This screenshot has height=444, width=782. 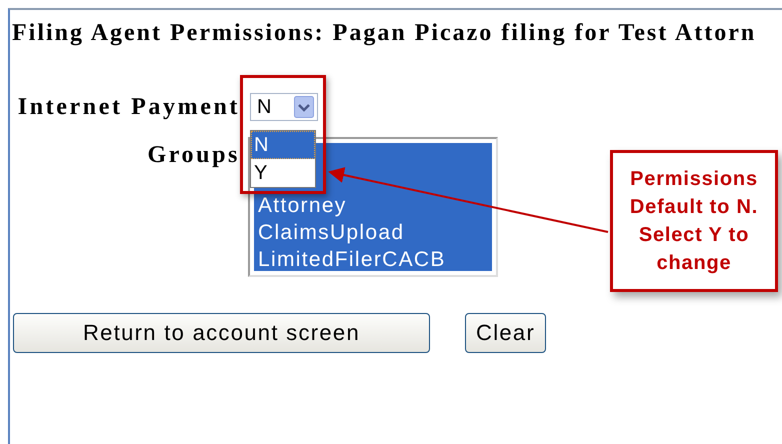 What do you see at coordinates (284, 107) in the screenshot?
I see `dropdown: N` at bounding box center [284, 107].